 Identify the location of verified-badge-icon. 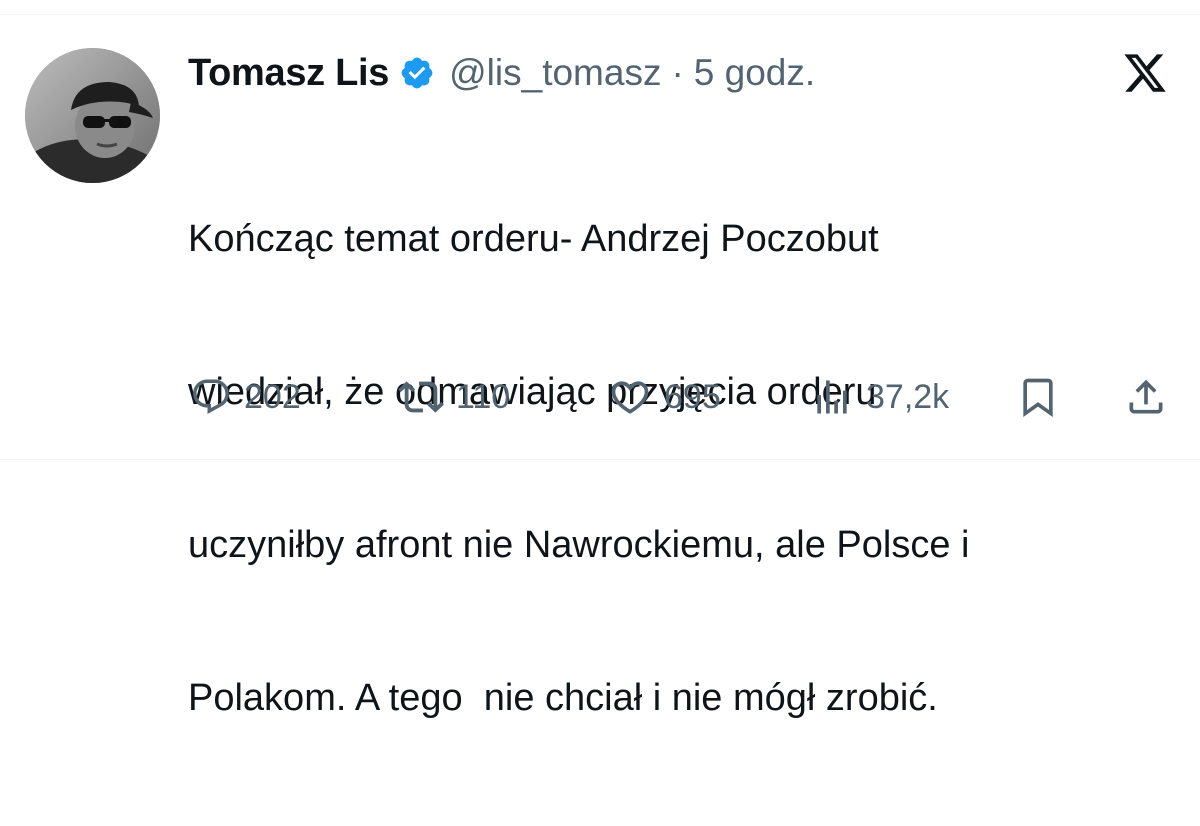
(417, 73).